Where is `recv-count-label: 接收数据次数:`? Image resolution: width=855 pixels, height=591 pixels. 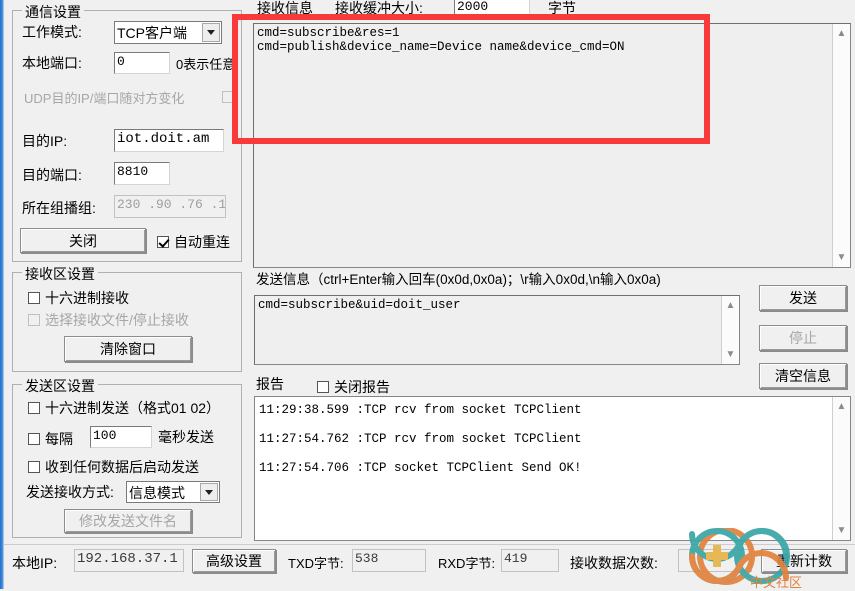 recv-count-label: 接收数据次数: is located at coordinates (614, 563).